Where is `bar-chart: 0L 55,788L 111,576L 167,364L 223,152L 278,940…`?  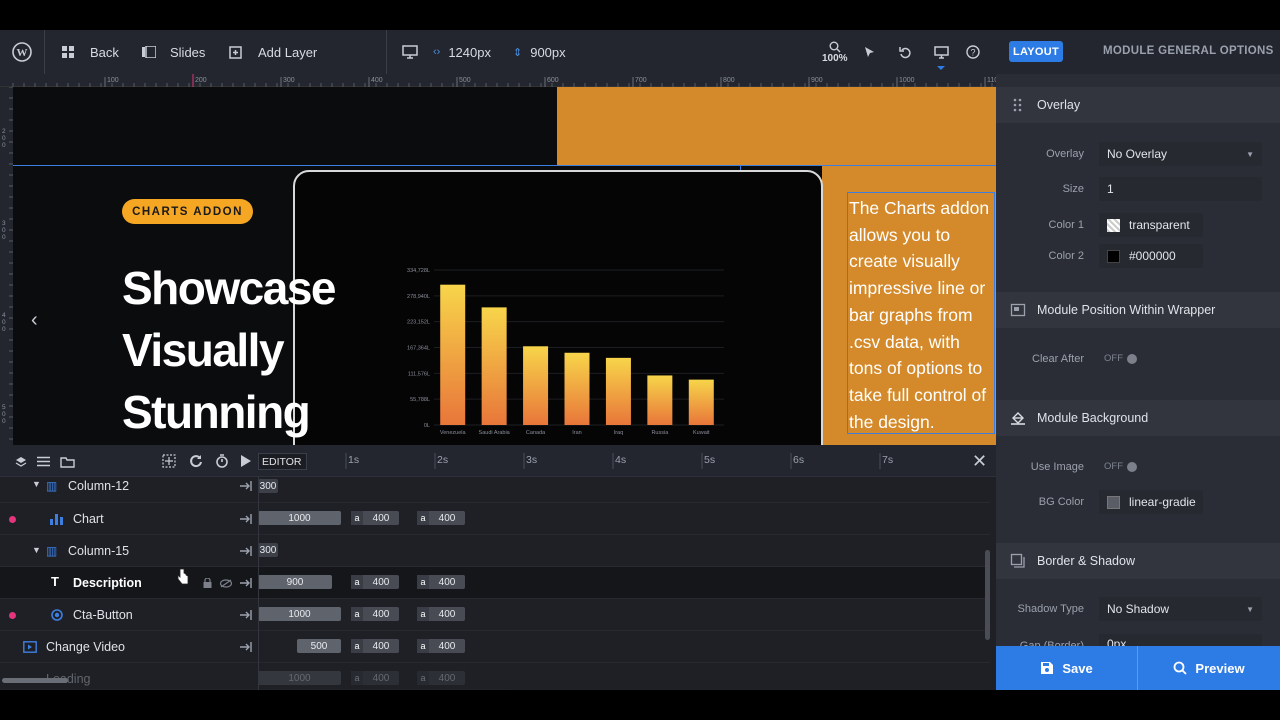 bar-chart: 0L 55,788L 111,576L 167,364L 223,152L 278,940… is located at coordinates (558, 352).